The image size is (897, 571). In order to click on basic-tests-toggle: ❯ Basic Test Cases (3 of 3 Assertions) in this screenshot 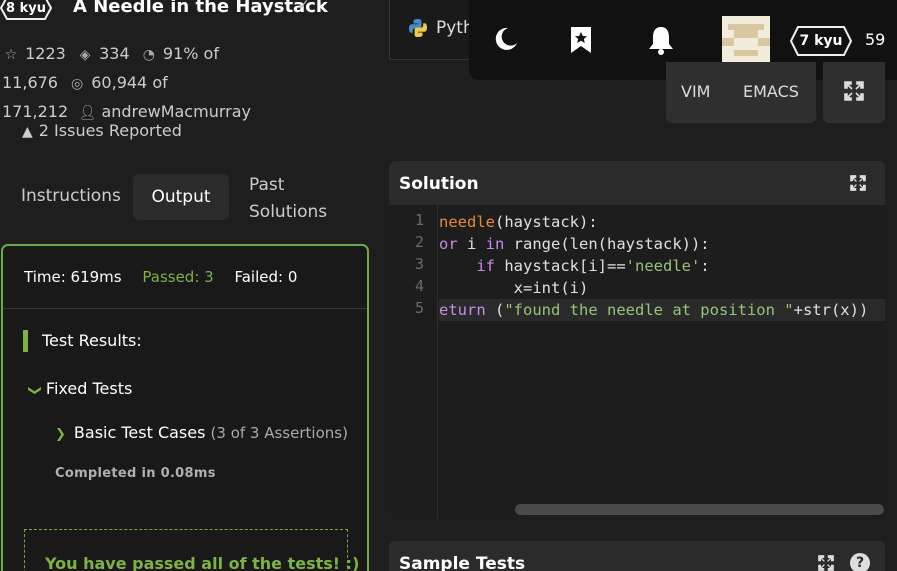, I will do `click(201, 432)`.